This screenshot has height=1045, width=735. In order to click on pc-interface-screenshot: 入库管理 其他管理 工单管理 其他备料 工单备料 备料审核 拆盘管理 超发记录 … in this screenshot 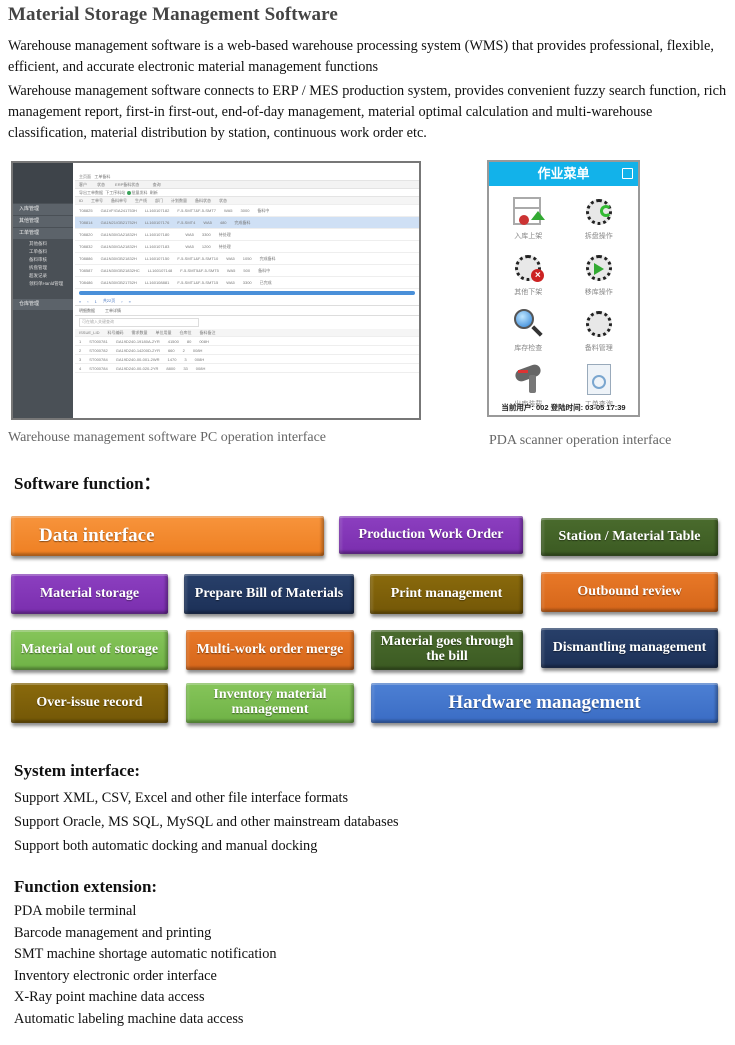, I will do `click(216, 290)`.